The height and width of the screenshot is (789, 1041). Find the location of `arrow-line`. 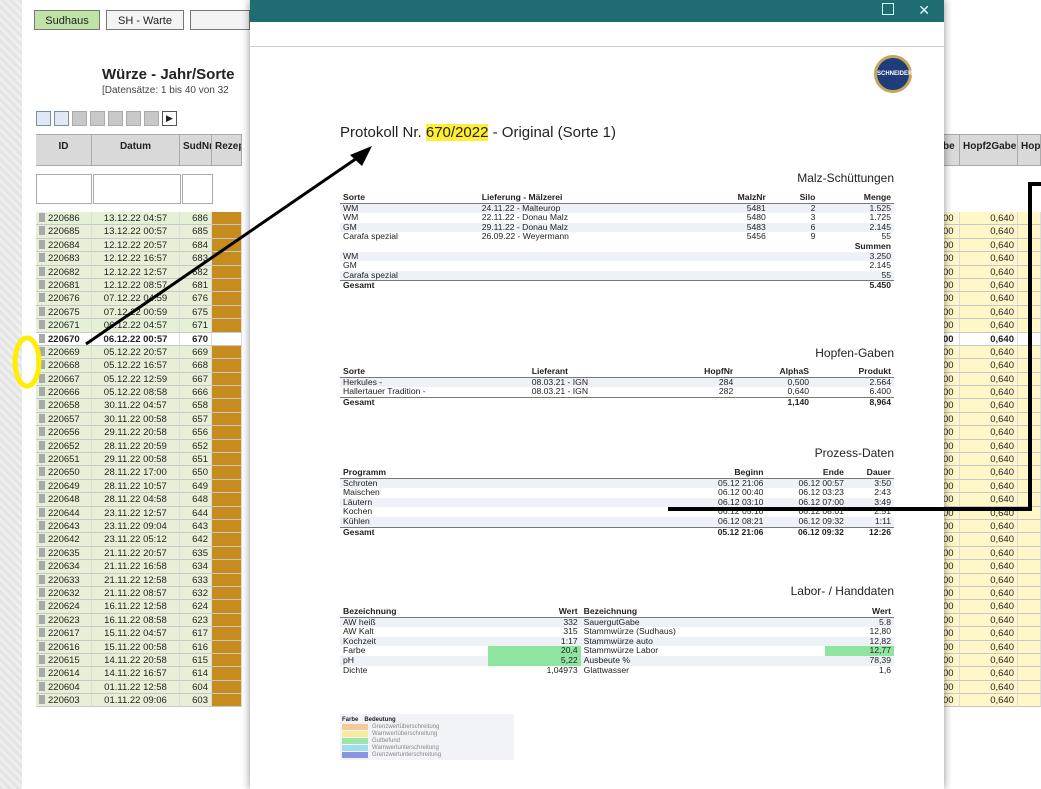

arrow-line is located at coordinates (223, 250).